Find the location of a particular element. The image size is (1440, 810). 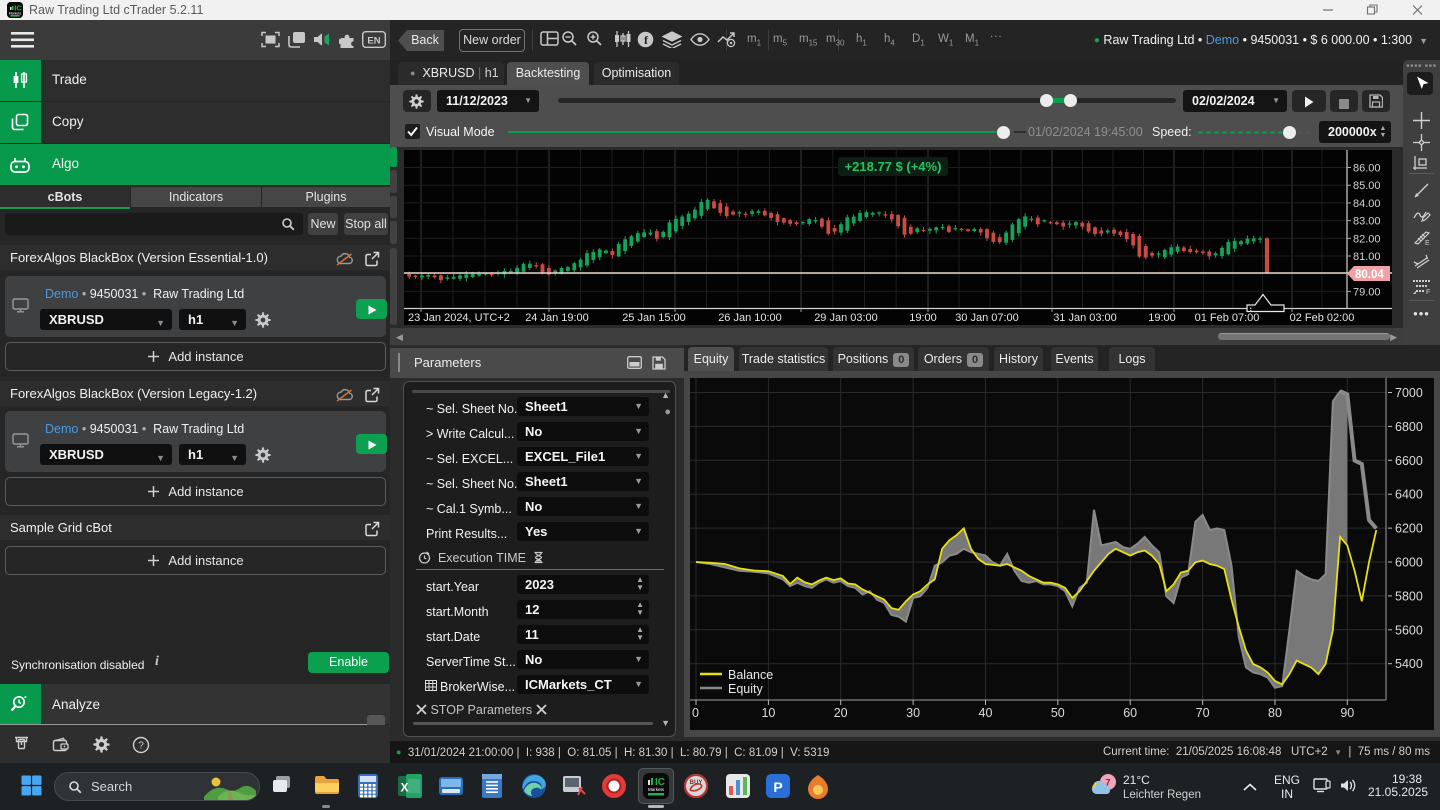

svg-text: 50 is located at coordinates (1058, 713).